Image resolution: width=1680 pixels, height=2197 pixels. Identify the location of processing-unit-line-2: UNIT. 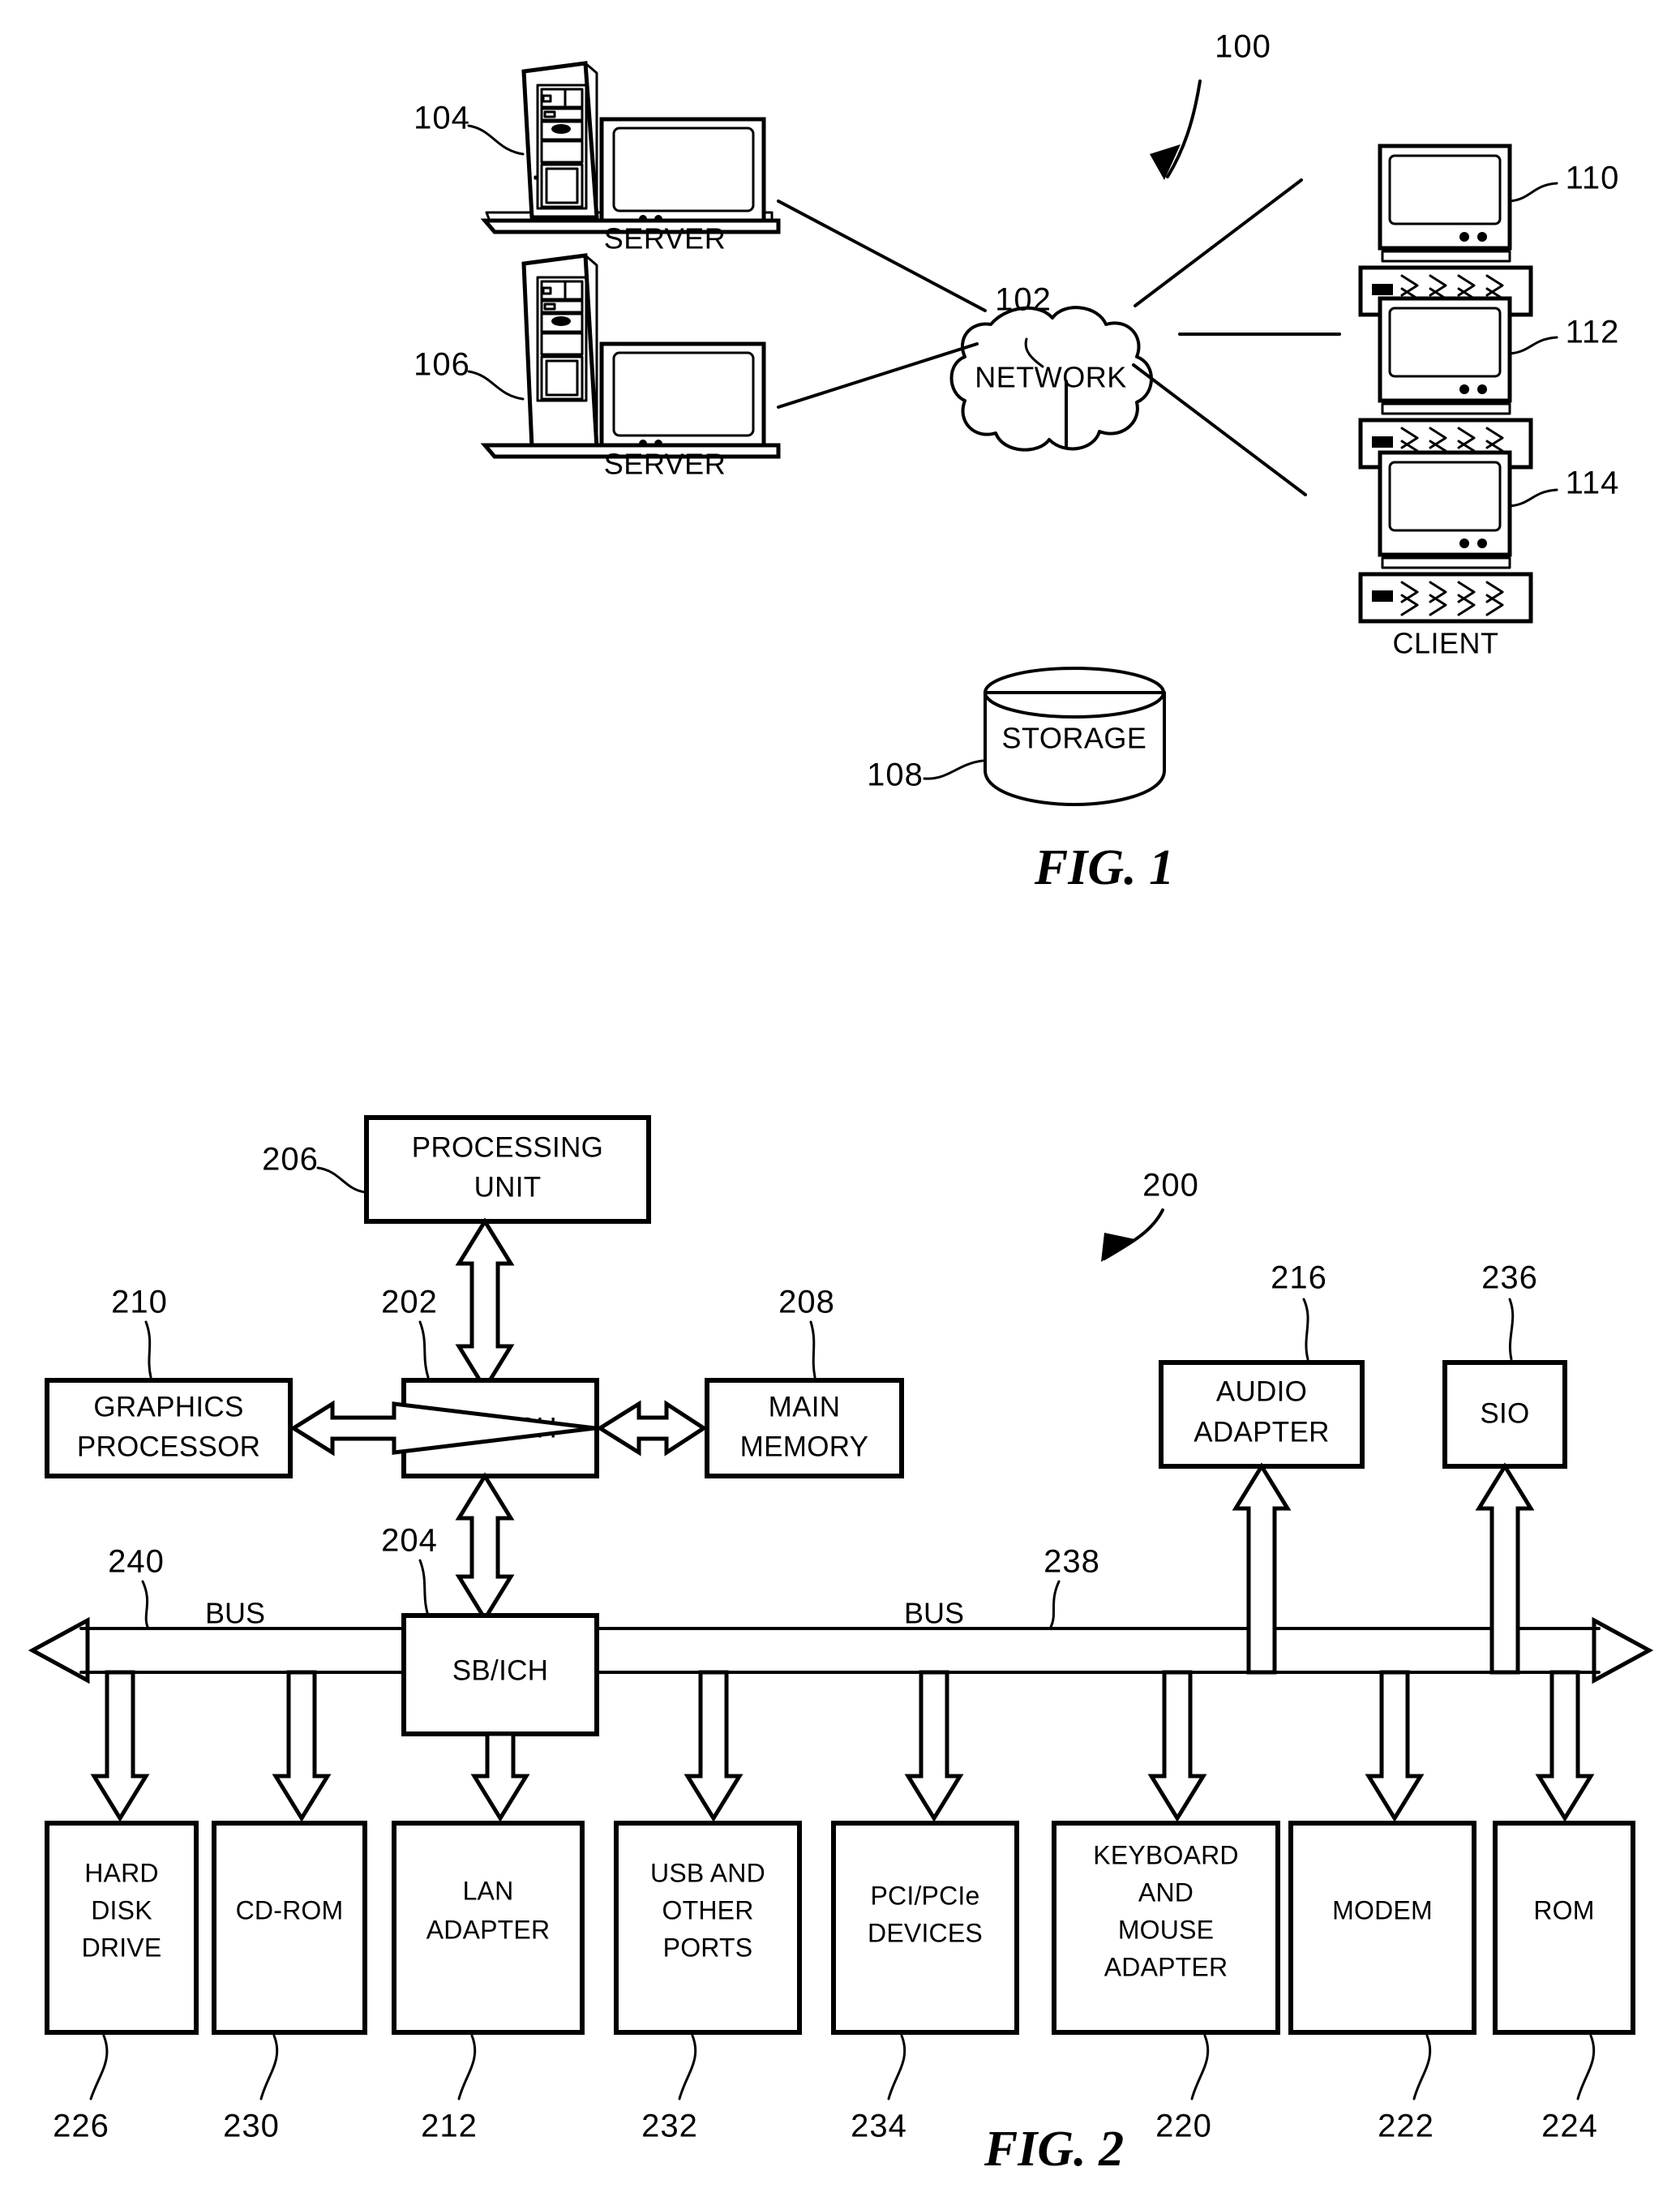
(508, 1187).